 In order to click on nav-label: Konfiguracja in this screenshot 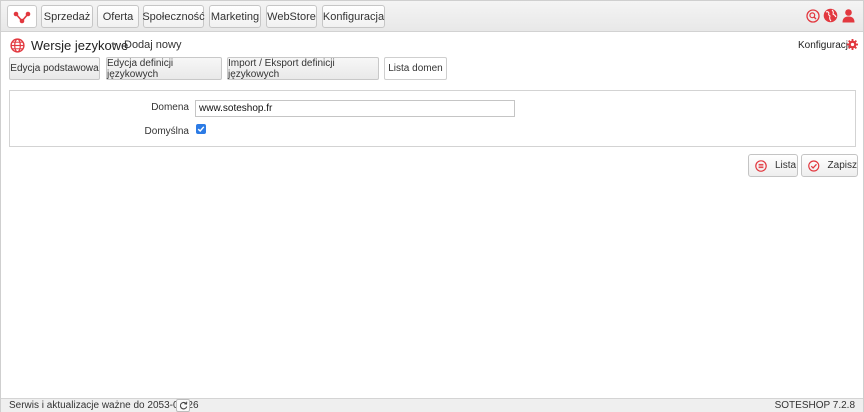, I will do `click(353, 16)`.